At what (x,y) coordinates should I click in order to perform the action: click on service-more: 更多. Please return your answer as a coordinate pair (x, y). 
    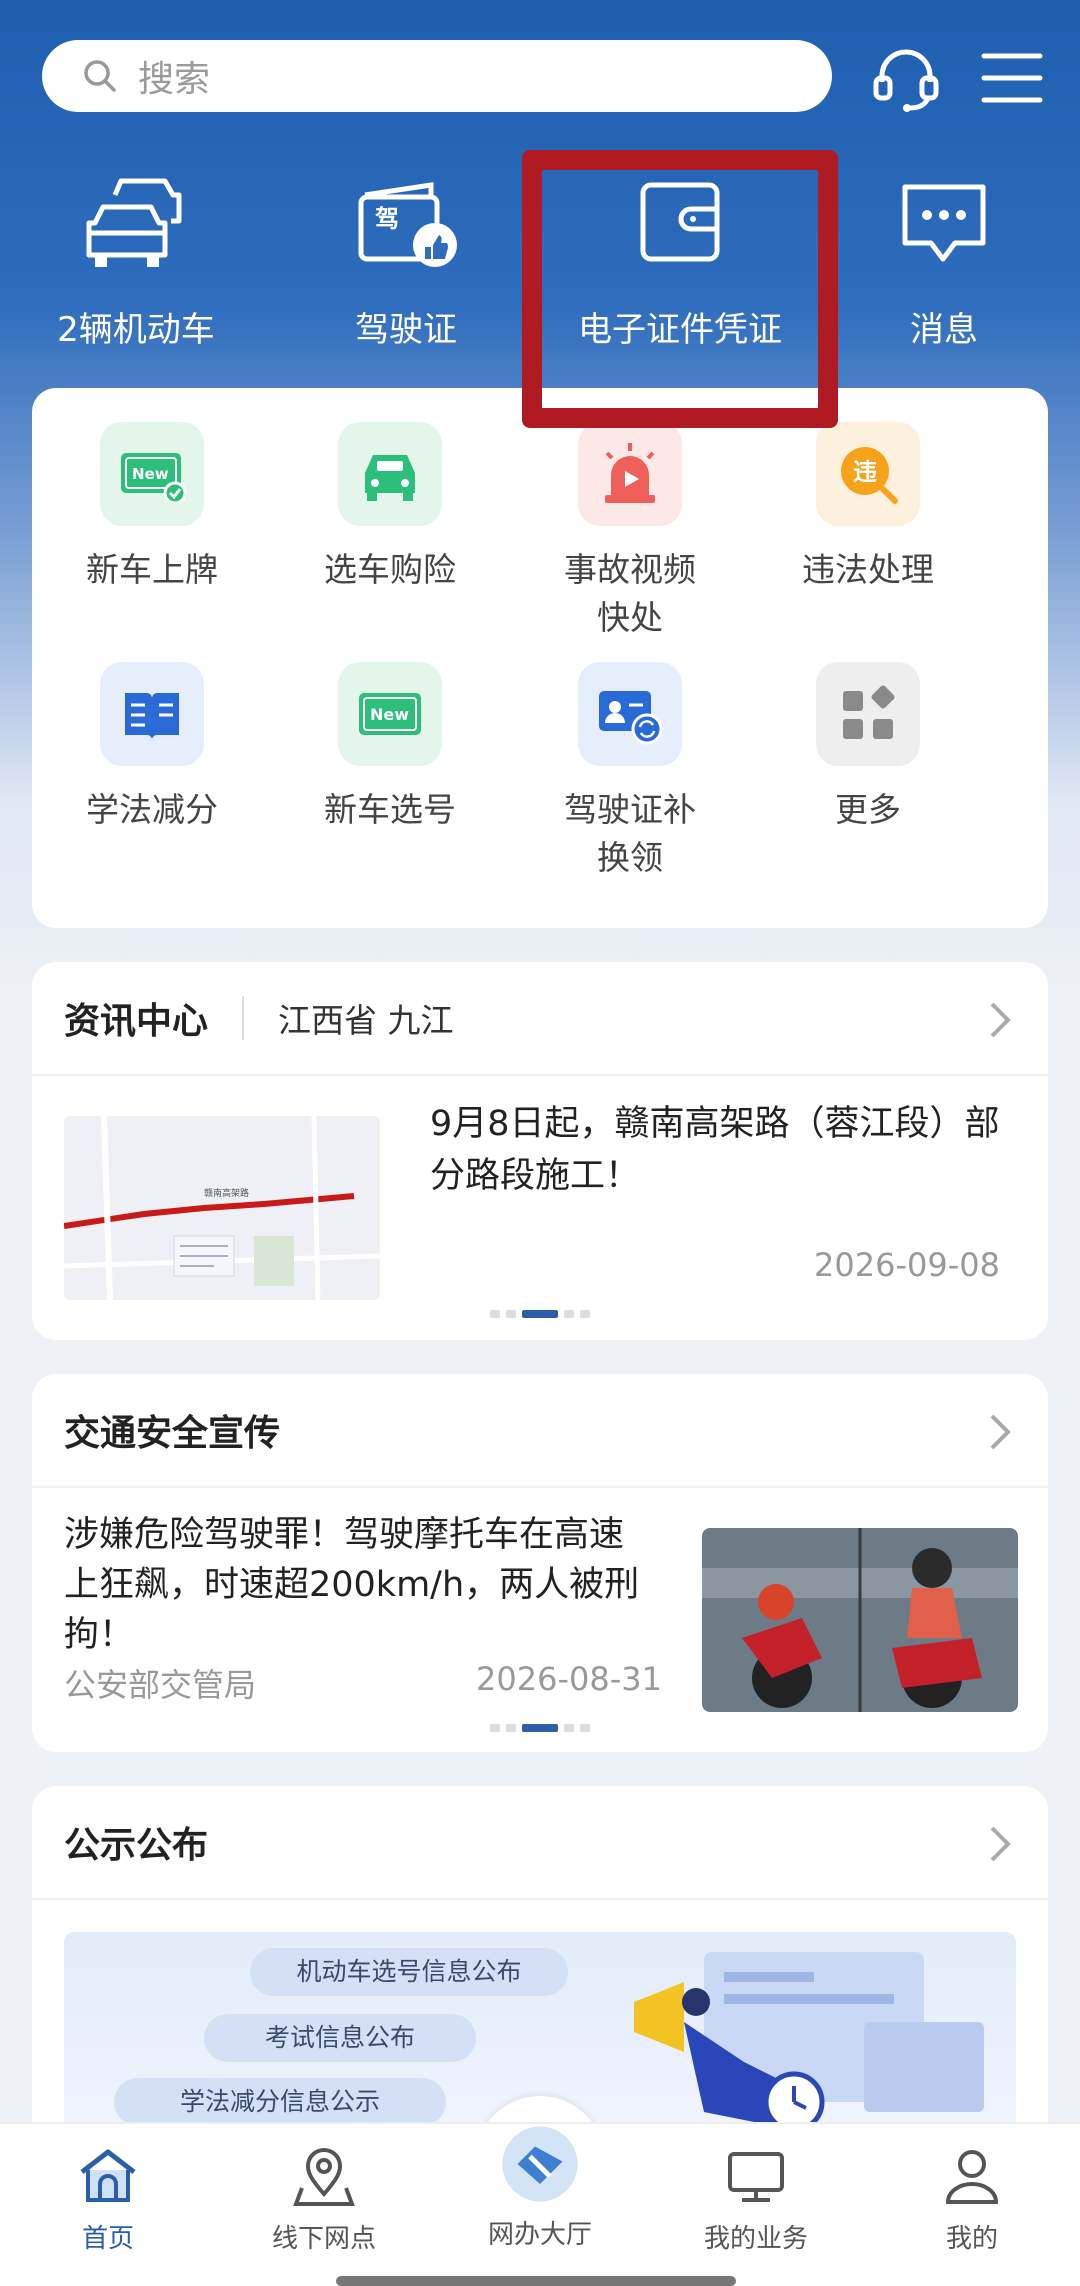
    Looking at the image, I should click on (868, 748).